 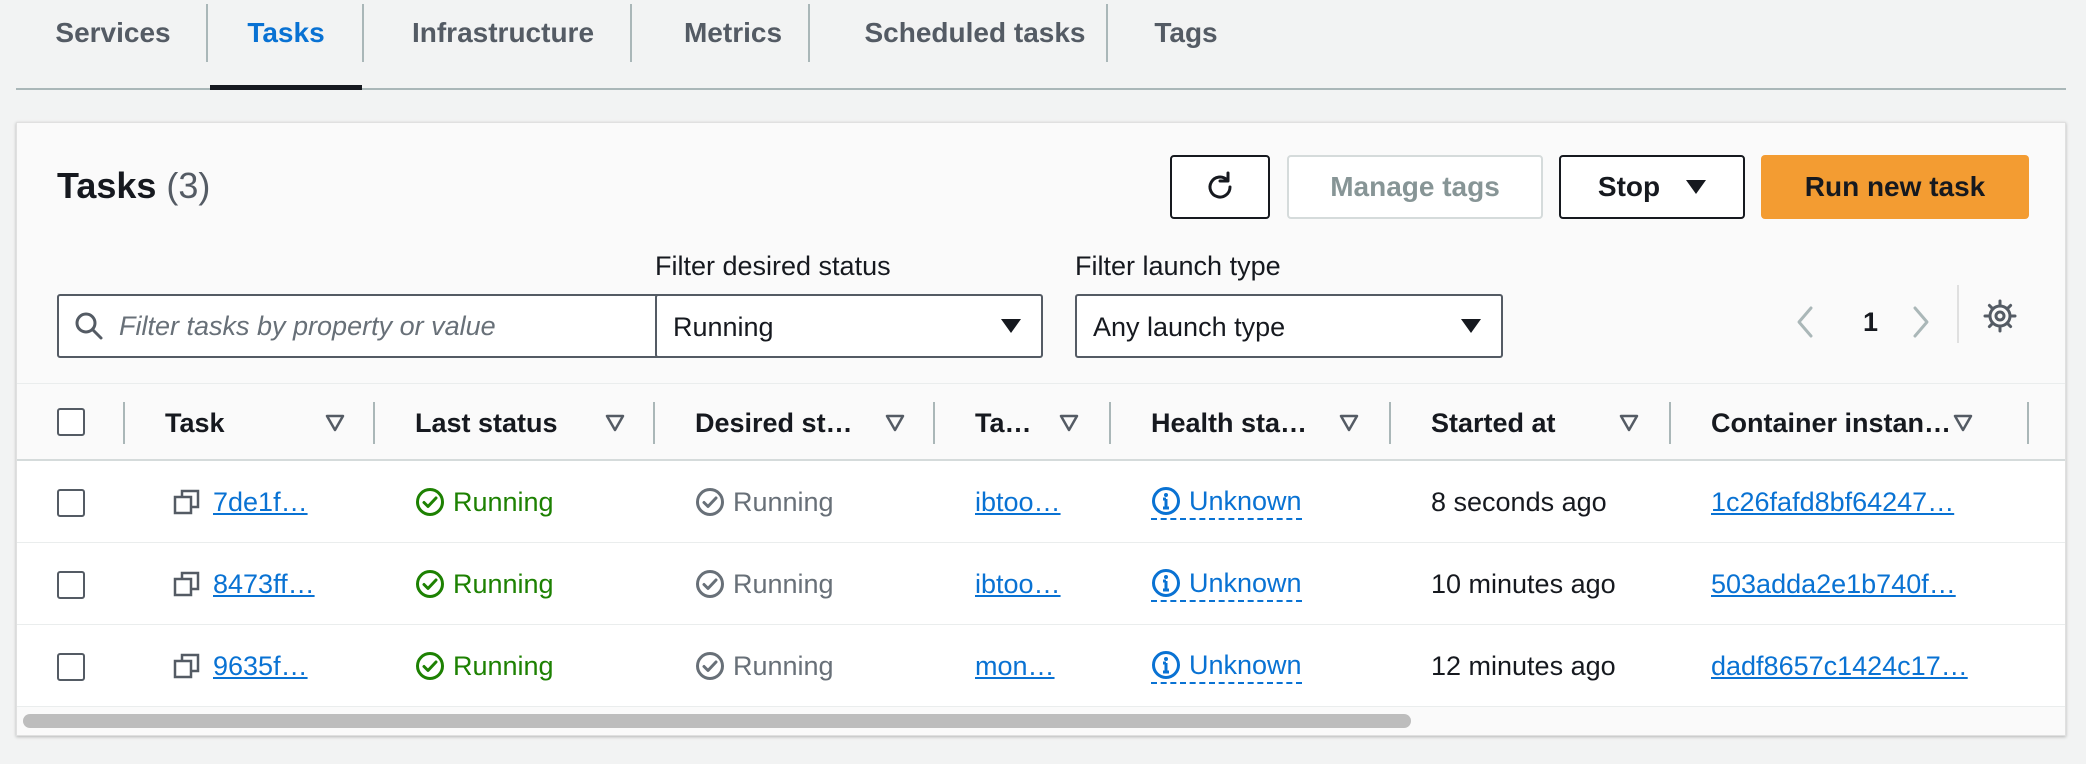 I want to click on started-at-cell: 8 seconds ago, so click(x=1519, y=501).